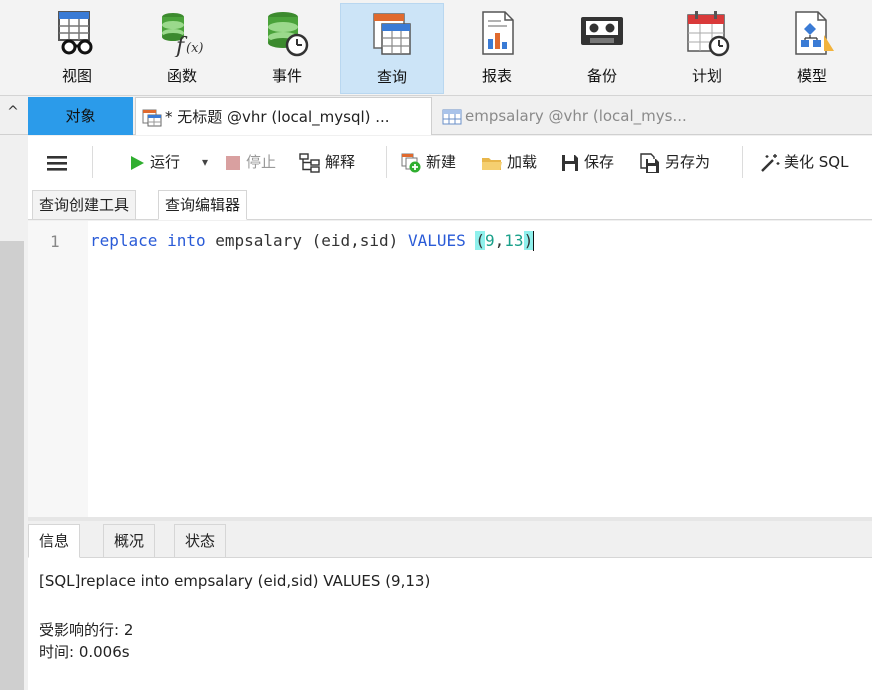 This screenshot has width=872, height=690. I want to click on tab-status: 状态, so click(200, 541).